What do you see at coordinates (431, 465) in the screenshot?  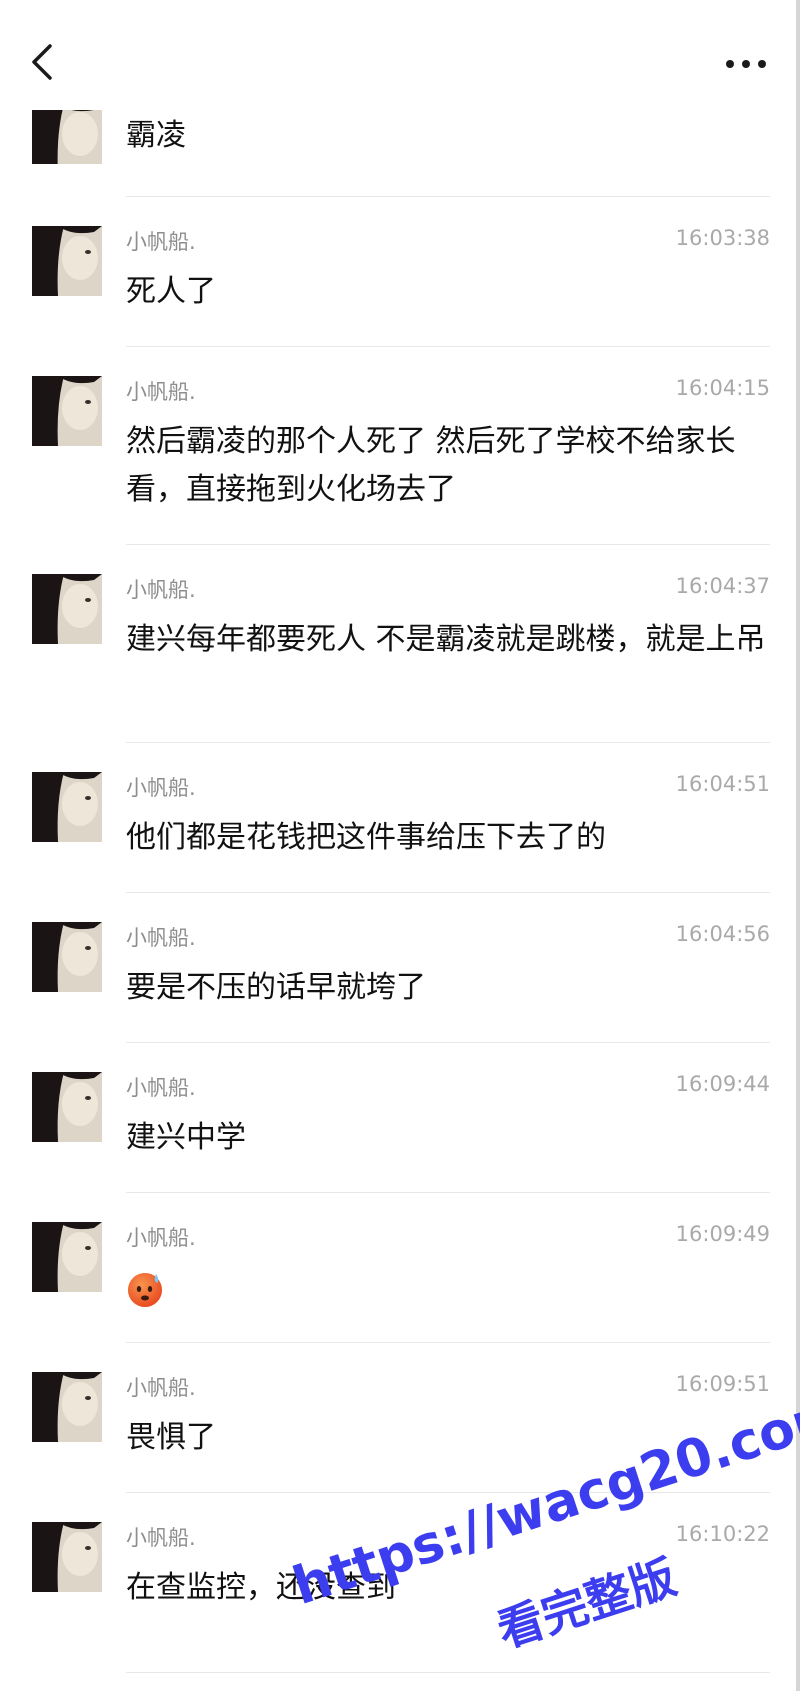 I see `message-text: 然后霸凌的那个人死了 然后死了学校不给家长看，直接拖到火化场去了` at bounding box center [431, 465].